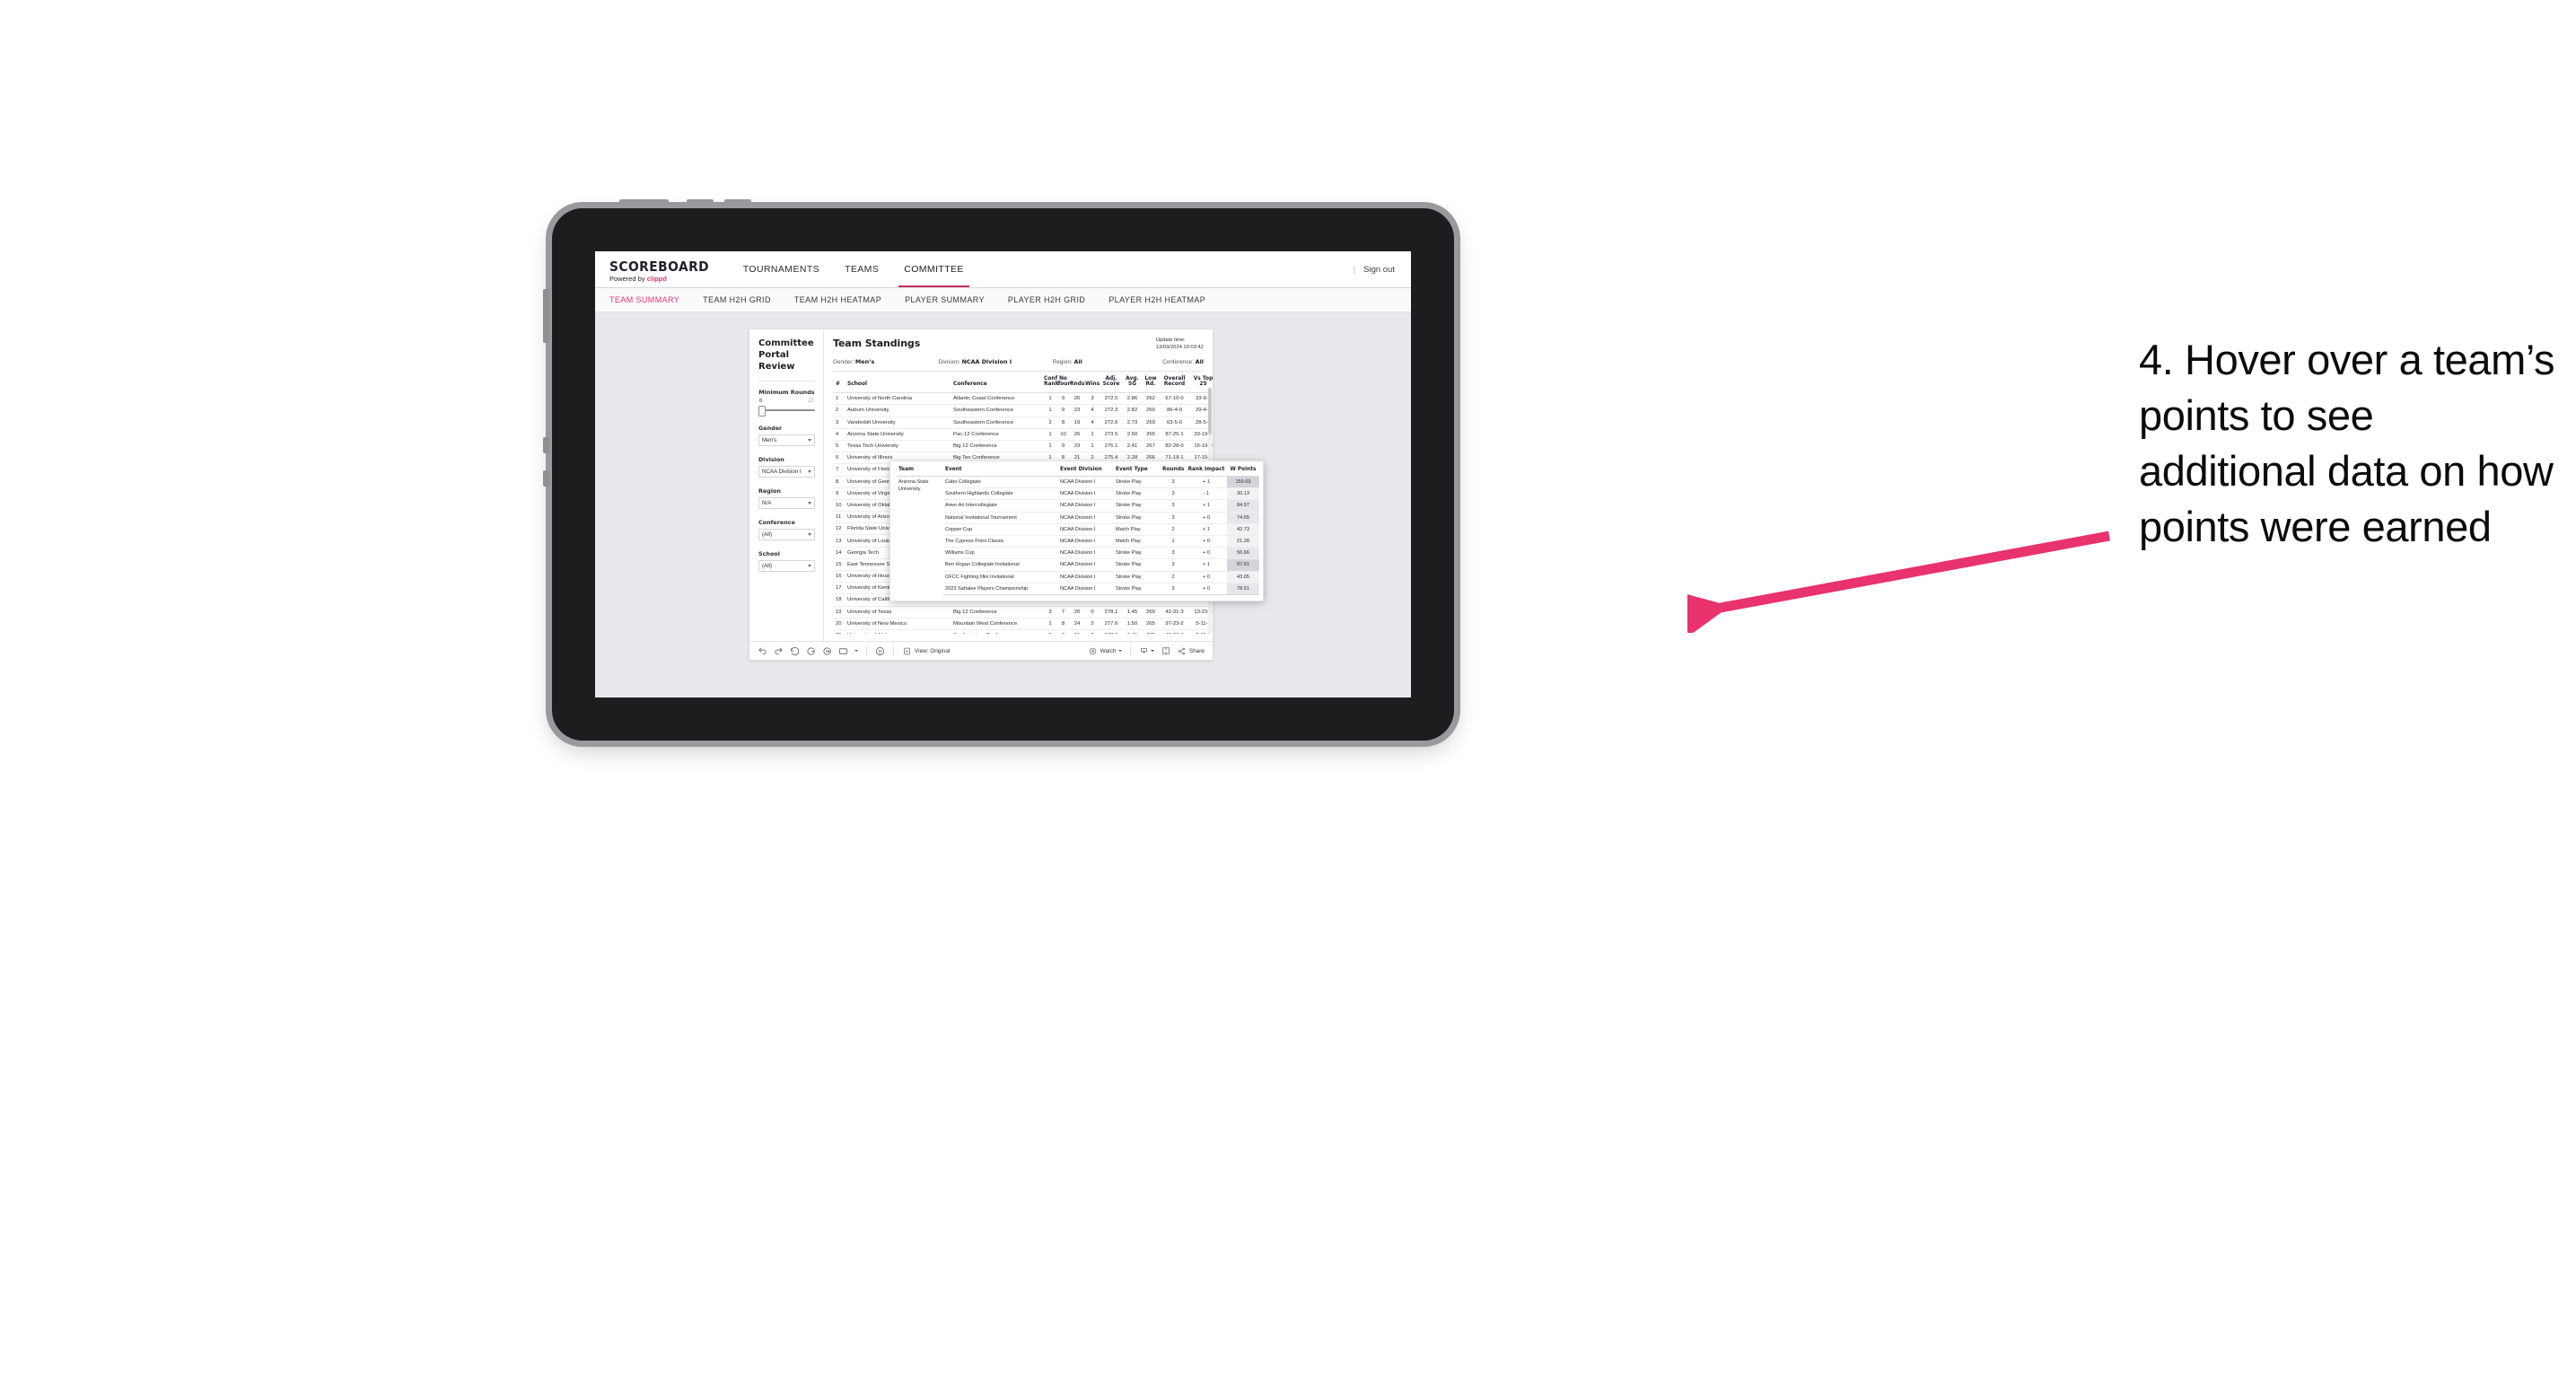 The height and width of the screenshot is (1386, 2576). What do you see at coordinates (786, 411) in the screenshot?
I see `minimum-rounds-slider` at bounding box center [786, 411].